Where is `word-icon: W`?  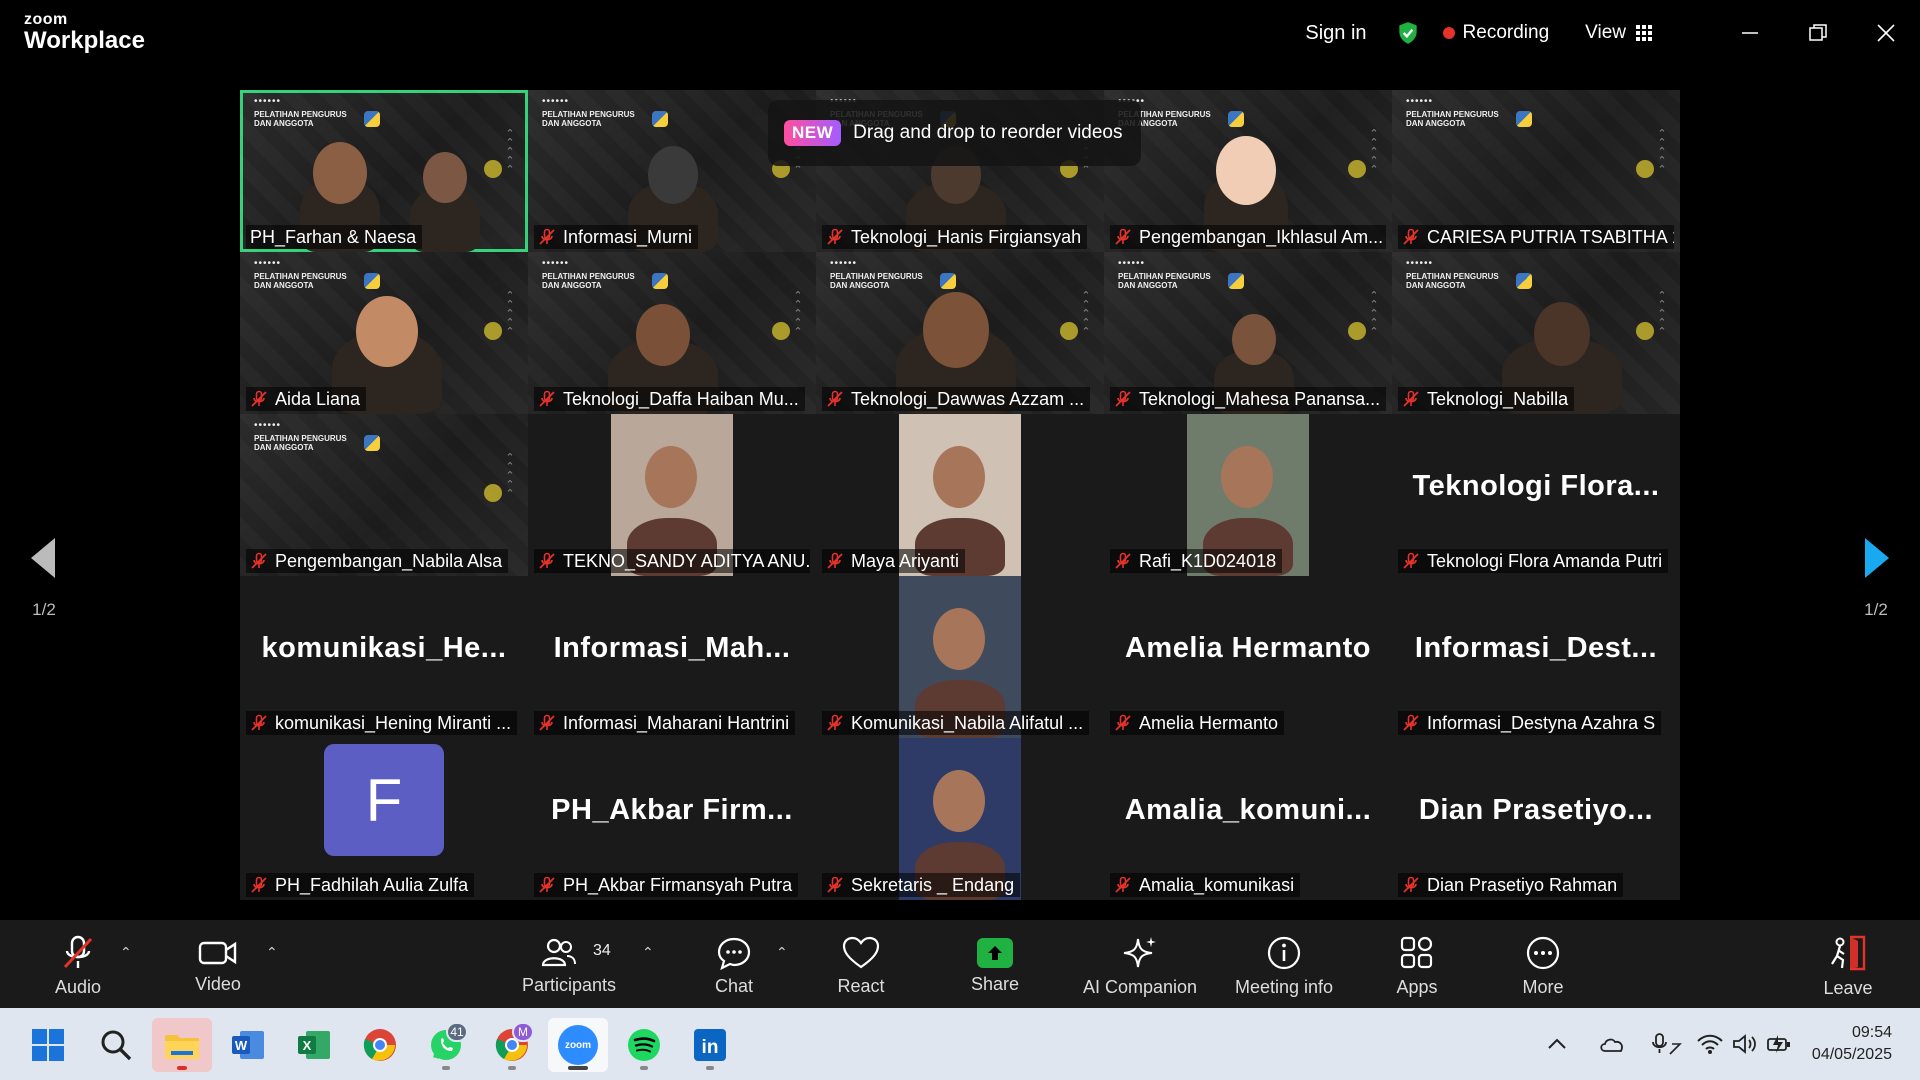
word-icon: W is located at coordinates (248, 1045).